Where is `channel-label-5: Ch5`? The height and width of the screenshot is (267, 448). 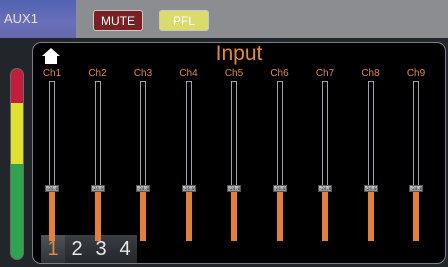
channel-label-5: Ch5 is located at coordinates (234, 73).